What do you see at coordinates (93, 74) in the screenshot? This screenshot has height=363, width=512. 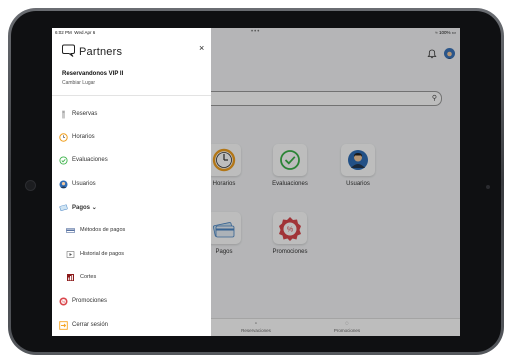 I see `venue-name: Reservandonos VIP II` at bounding box center [93, 74].